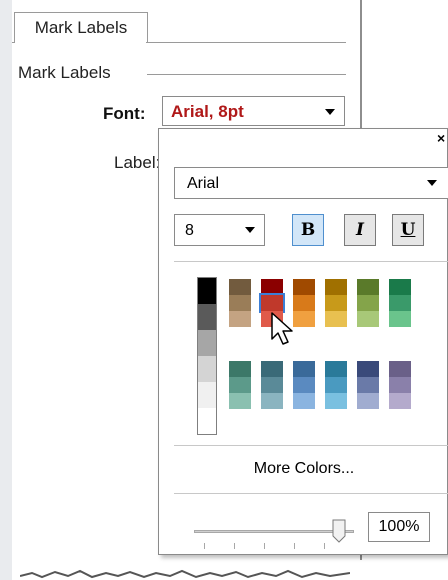  Describe the element at coordinates (64, 72) in the screenshot. I see `group-title: Mark Labels` at that location.